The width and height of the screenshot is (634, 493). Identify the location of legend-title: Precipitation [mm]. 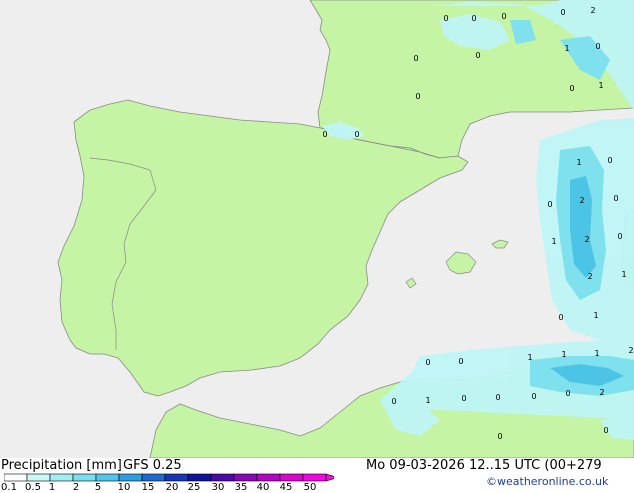
(61, 465).